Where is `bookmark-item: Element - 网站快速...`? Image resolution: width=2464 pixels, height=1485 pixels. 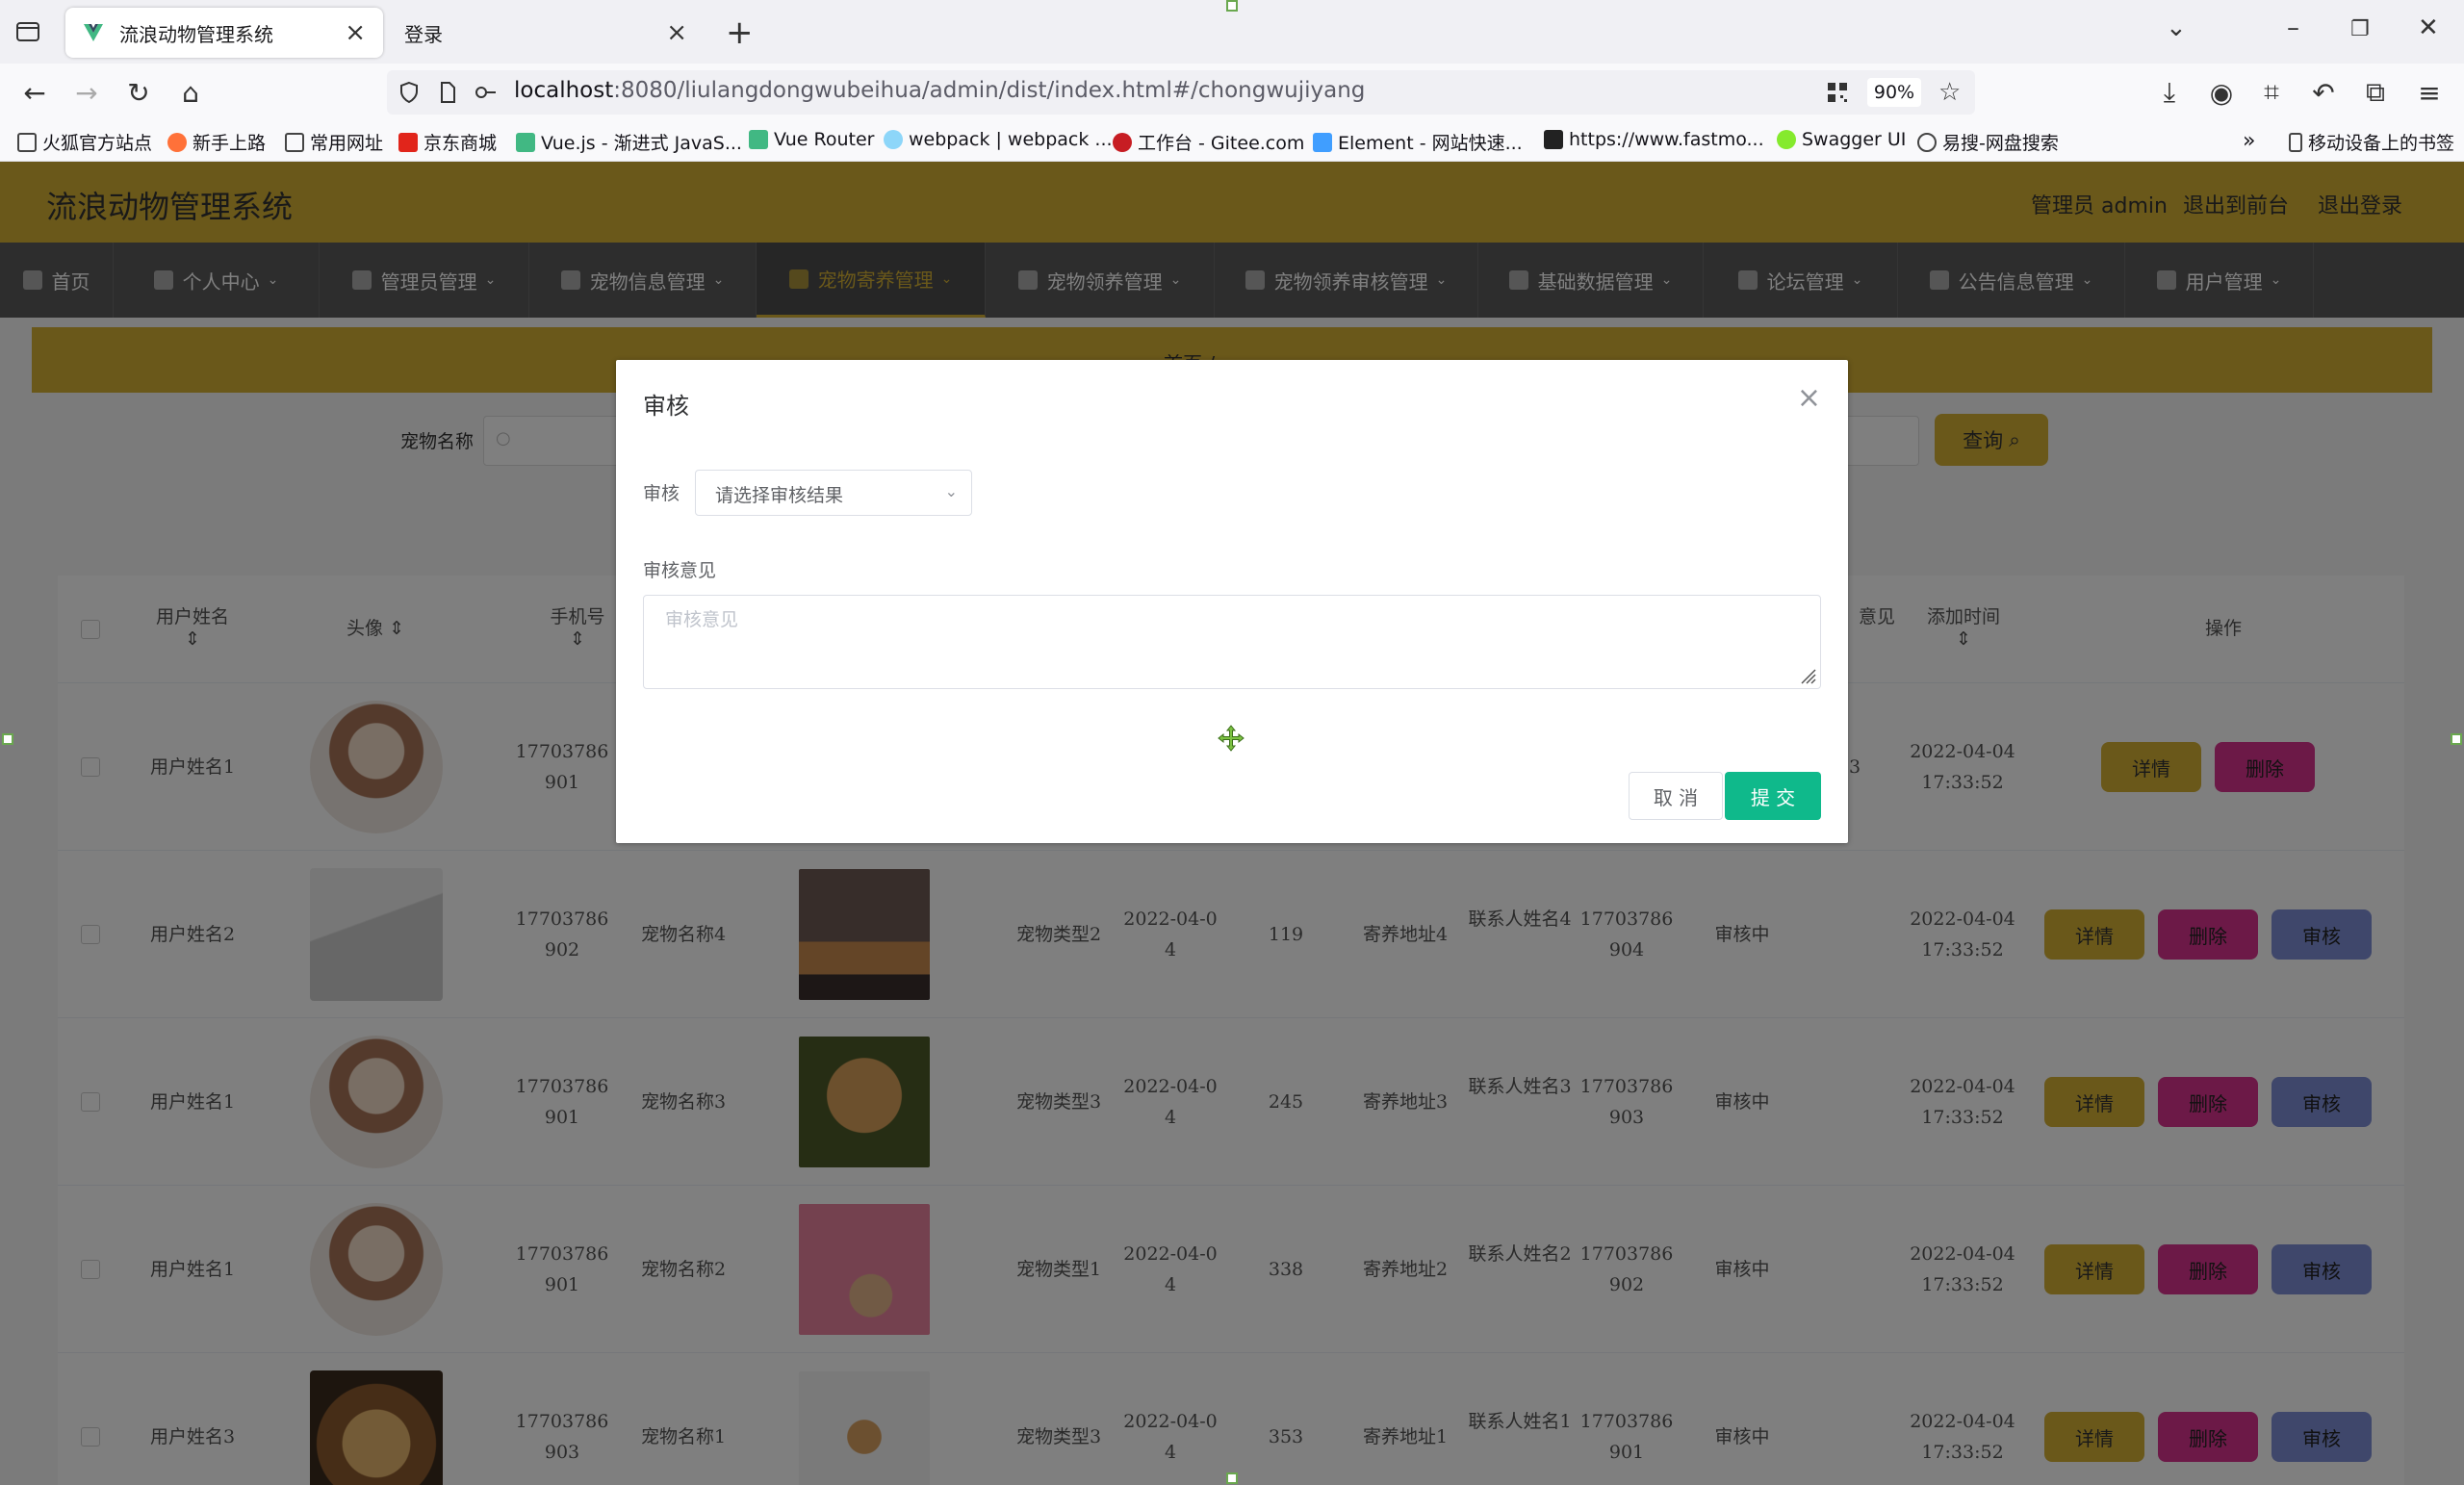 bookmark-item: Element - 网站快速... is located at coordinates (1418, 142).